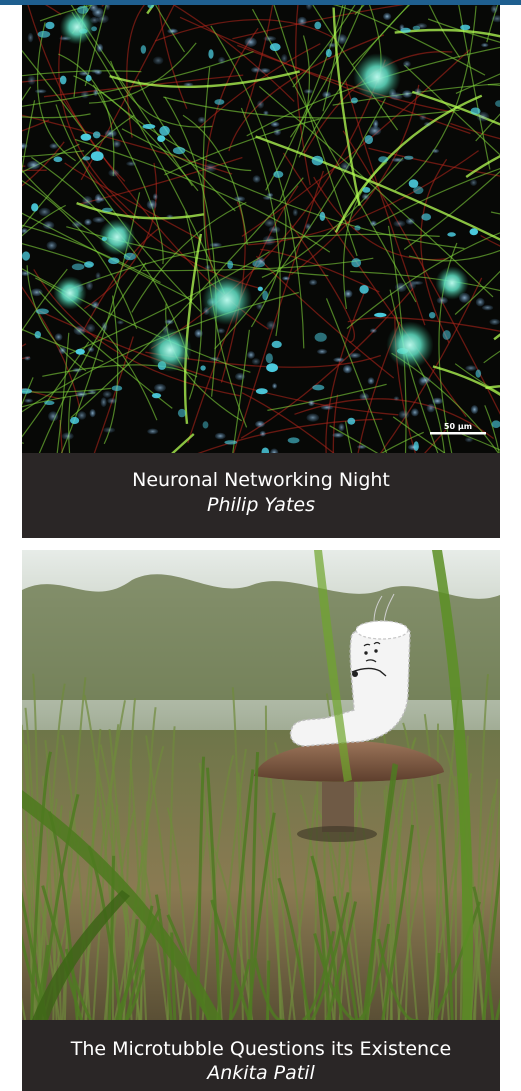 This screenshot has width=521, height=1091. I want to click on artwork-title: Neuronal Networking Night, so click(261, 480).